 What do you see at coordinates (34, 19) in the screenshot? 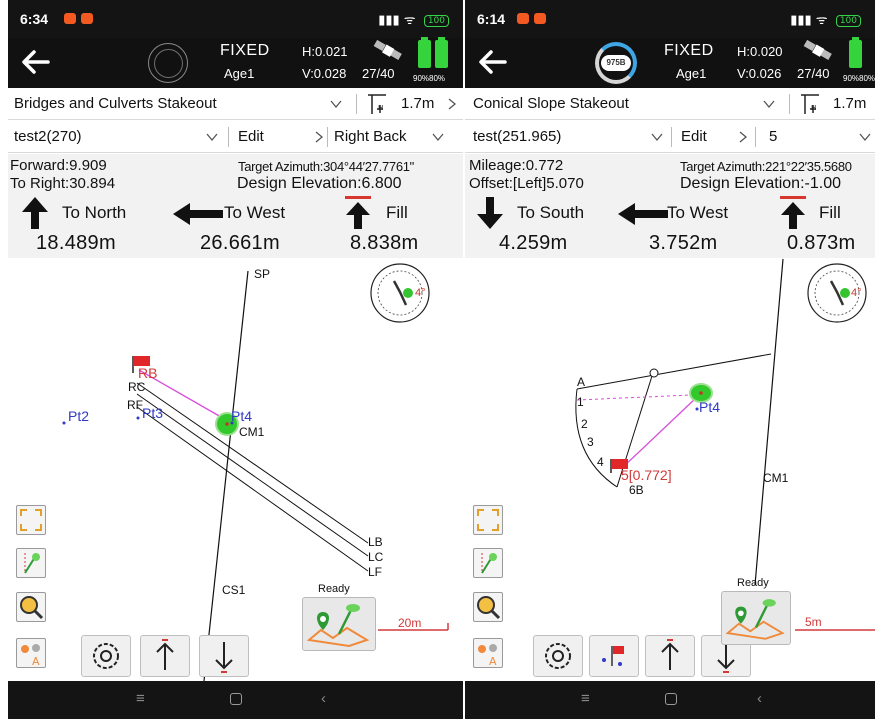
I see `status-time: 6:34` at bounding box center [34, 19].